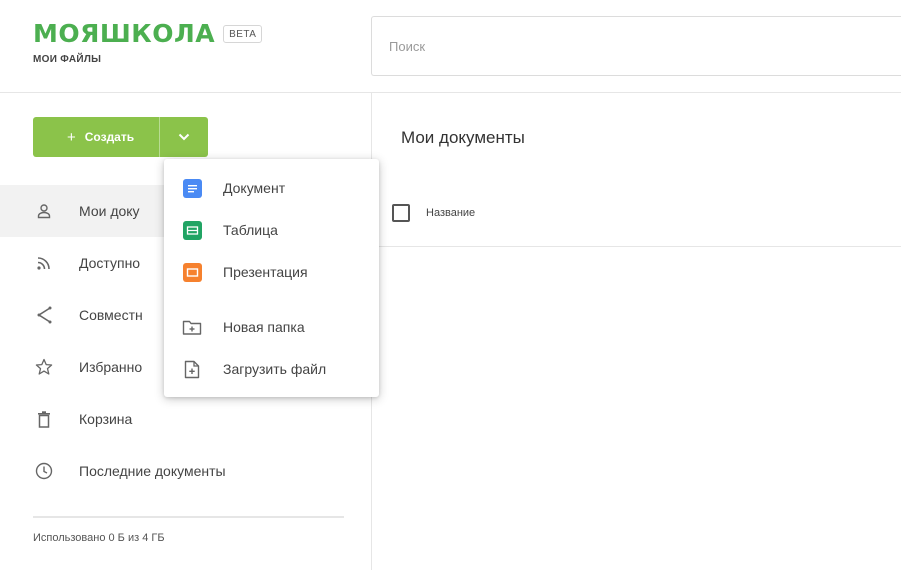 The width and height of the screenshot is (901, 570). What do you see at coordinates (192, 369) in the screenshot?
I see `upload-file-icon` at bounding box center [192, 369].